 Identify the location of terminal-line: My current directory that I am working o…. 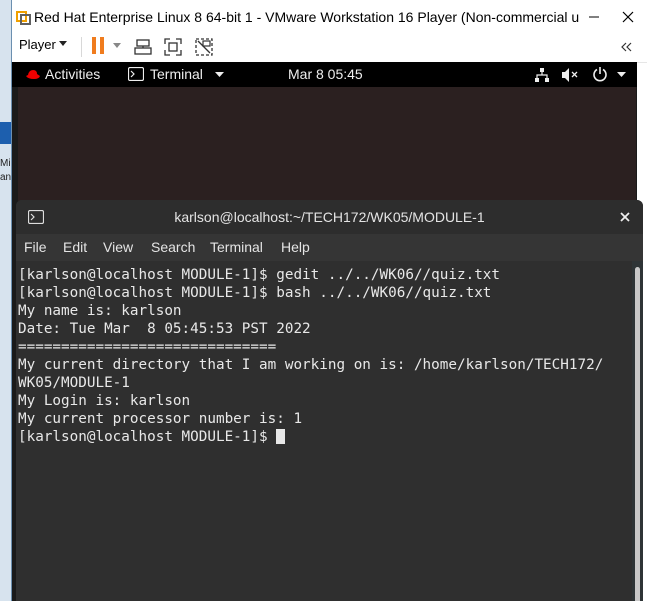
(311, 365).